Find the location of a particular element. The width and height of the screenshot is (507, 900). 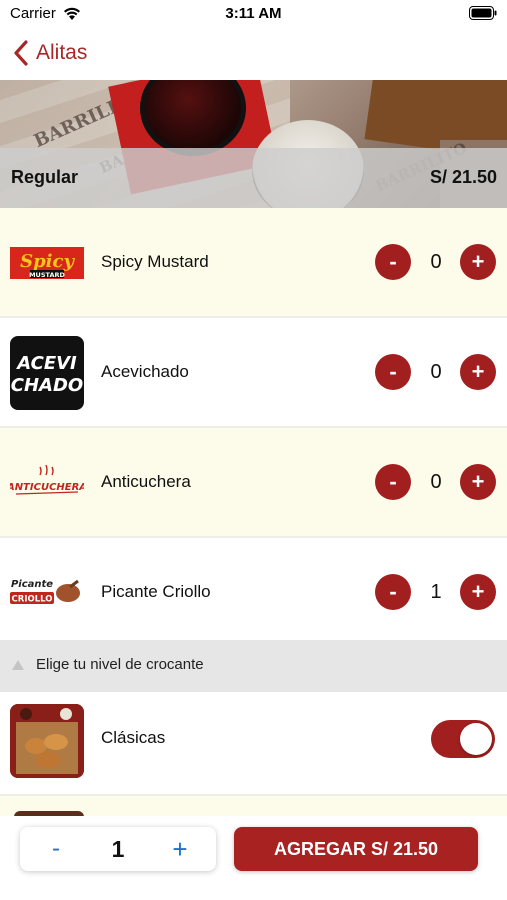

option-name: Clásicas is located at coordinates (133, 737).